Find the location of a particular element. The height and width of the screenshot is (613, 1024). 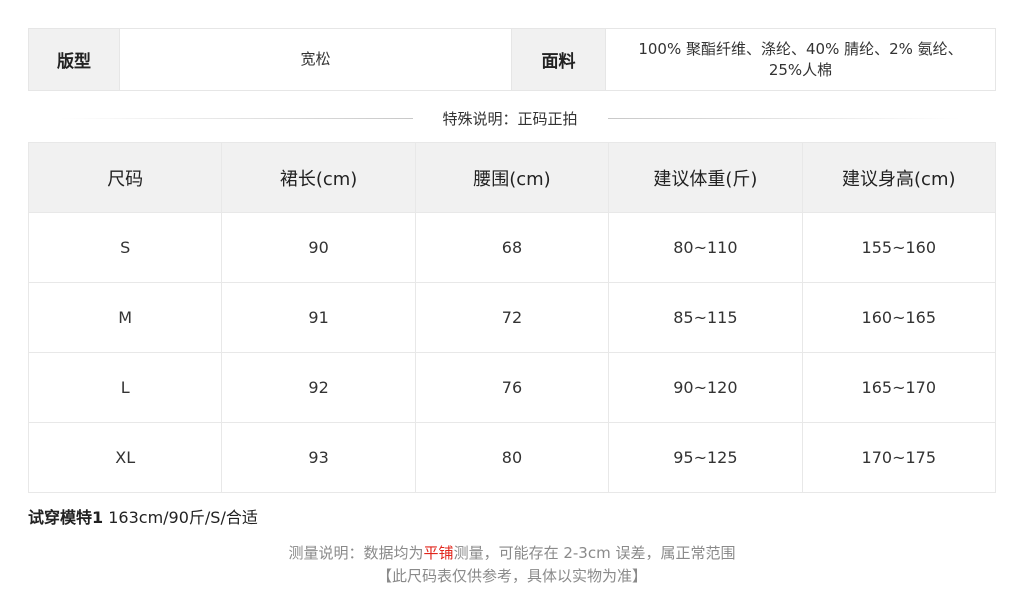

measurement-note: 测量说明：数据均为平铺测量，可能存在 2-3cm 误差，属正常范围 is located at coordinates (512, 552).